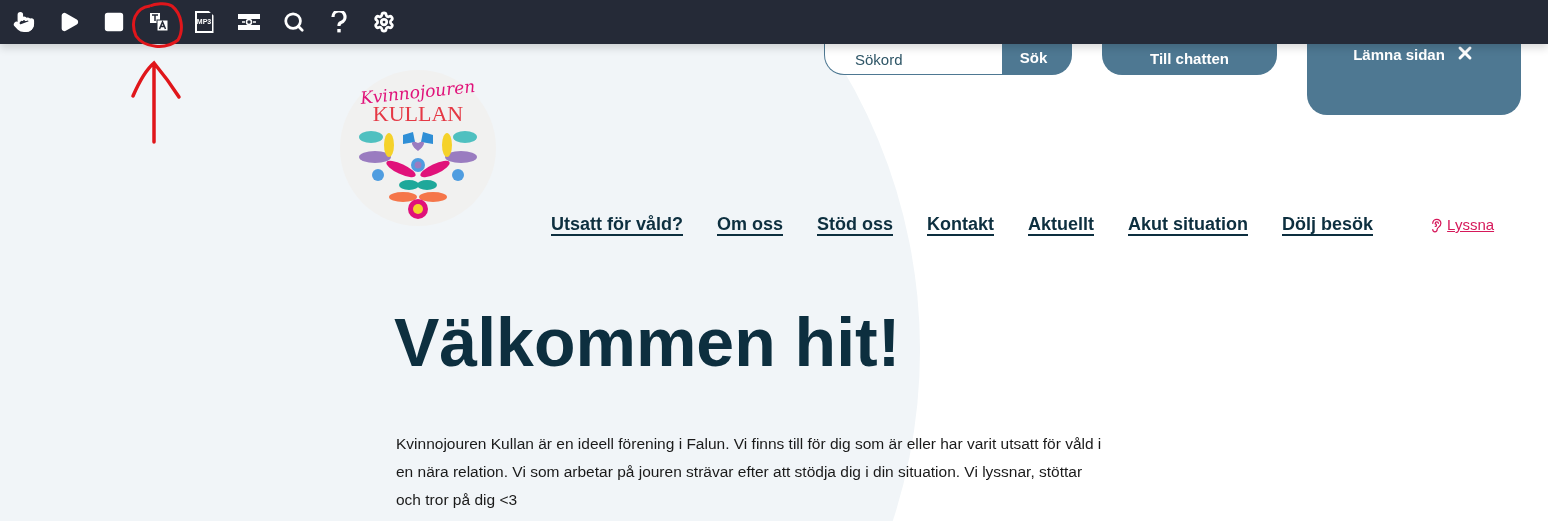 The image size is (1548, 521). What do you see at coordinates (1189, 59) in the screenshot?
I see `chat-button: Till chatten` at bounding box center [1189, 59].